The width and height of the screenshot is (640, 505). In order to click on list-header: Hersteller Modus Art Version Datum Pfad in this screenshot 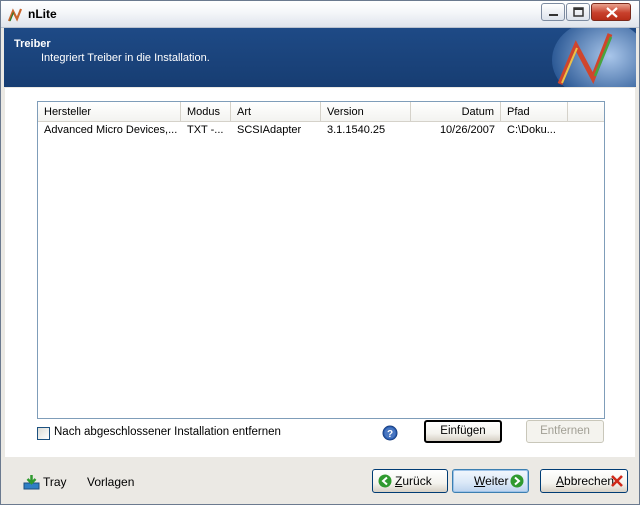, I will do `click(321, 112)`.